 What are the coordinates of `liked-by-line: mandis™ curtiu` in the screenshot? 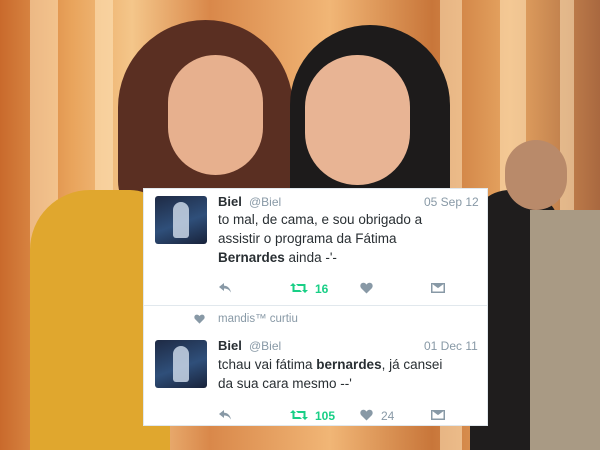 It's located at (258, 319).